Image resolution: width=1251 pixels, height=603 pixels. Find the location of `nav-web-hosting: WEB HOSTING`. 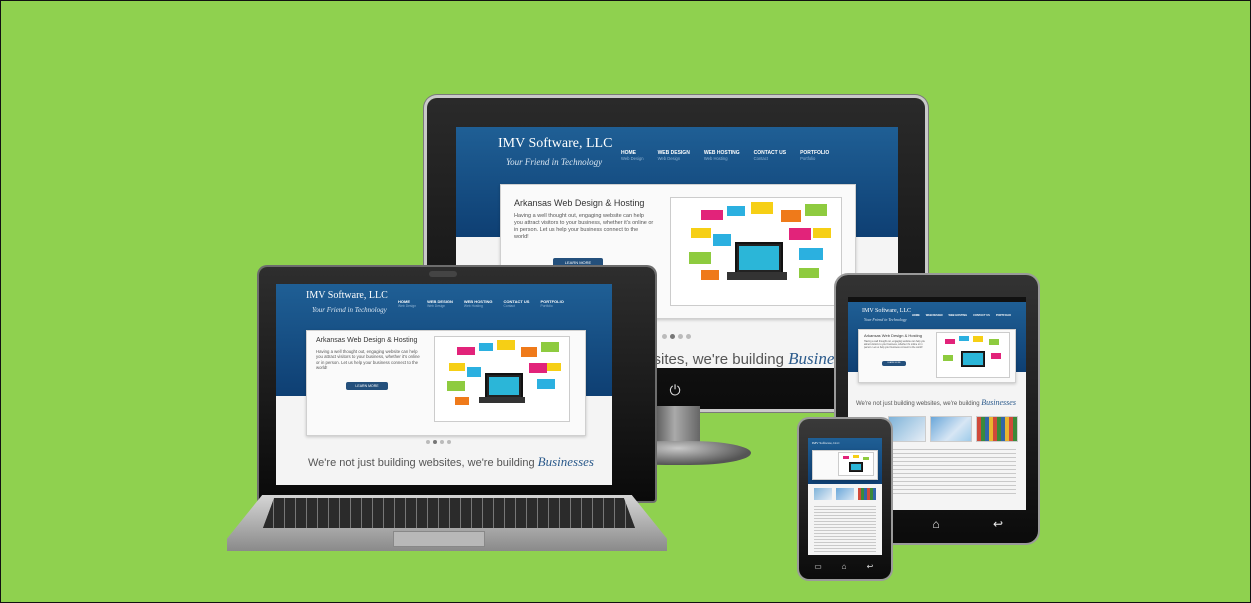

nav-web-hosting: WEB HOSTING is located at coordinates (958, 315).